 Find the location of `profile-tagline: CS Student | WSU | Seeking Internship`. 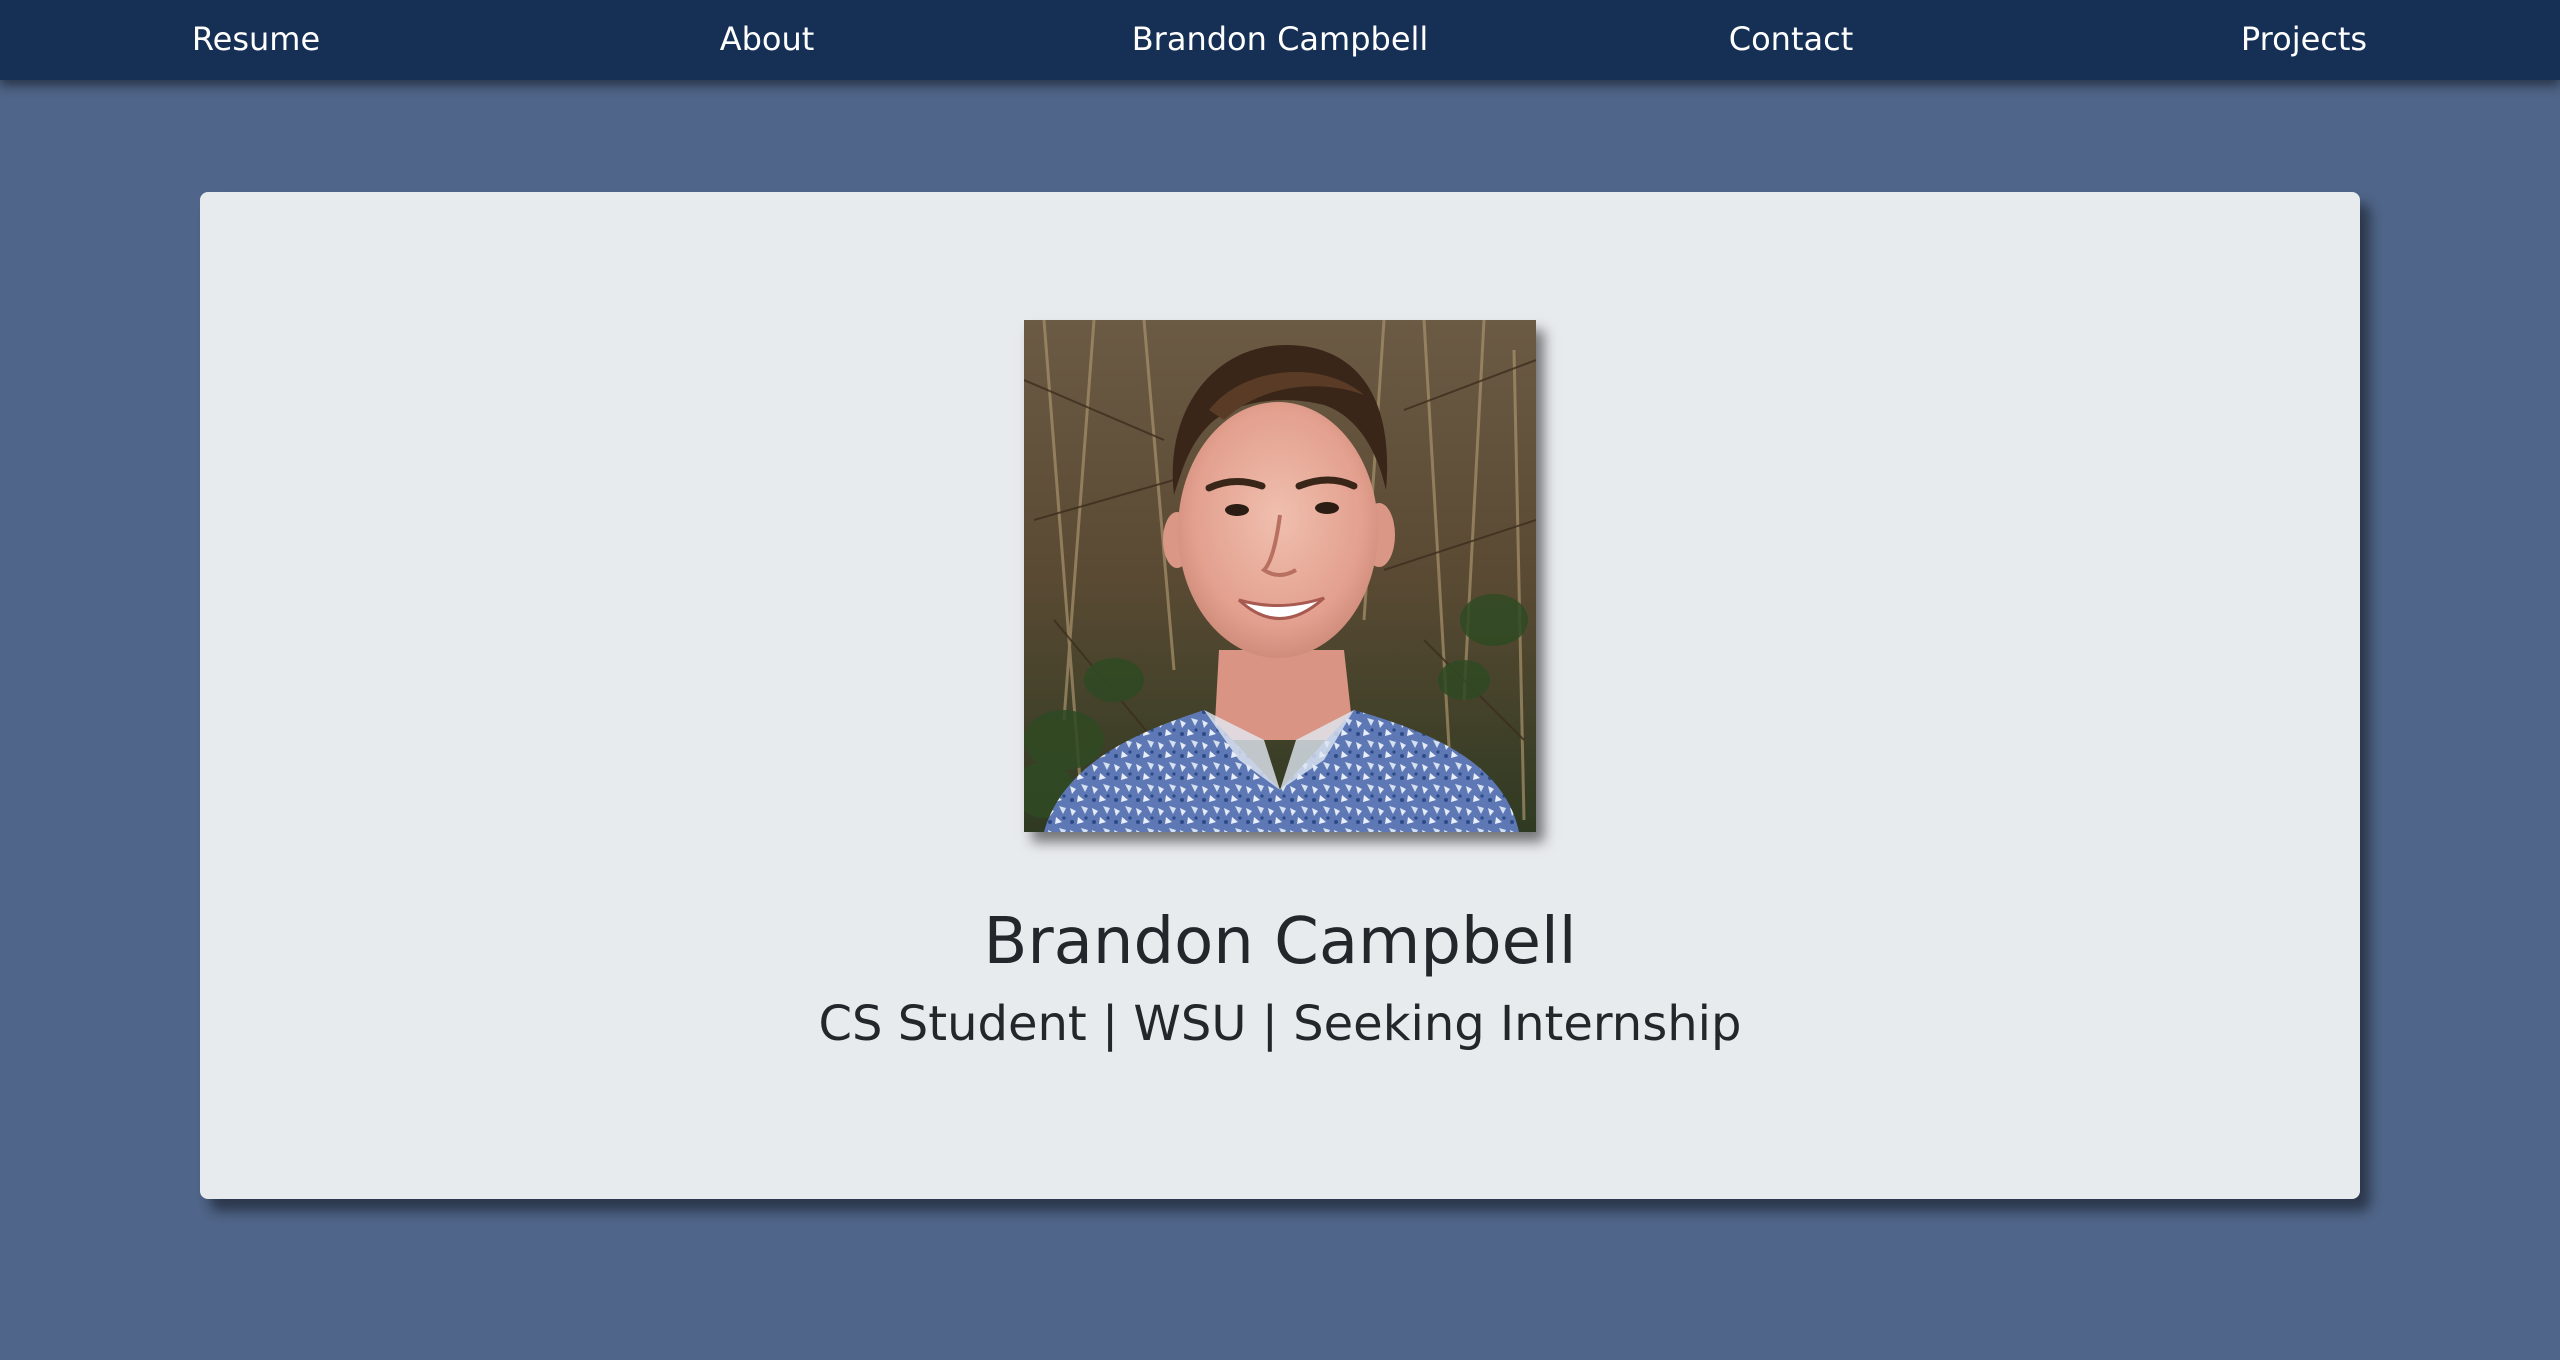

profile-tagline: CS Student | WSU | Seeking Internship is located at coordinates (1280, 1024).